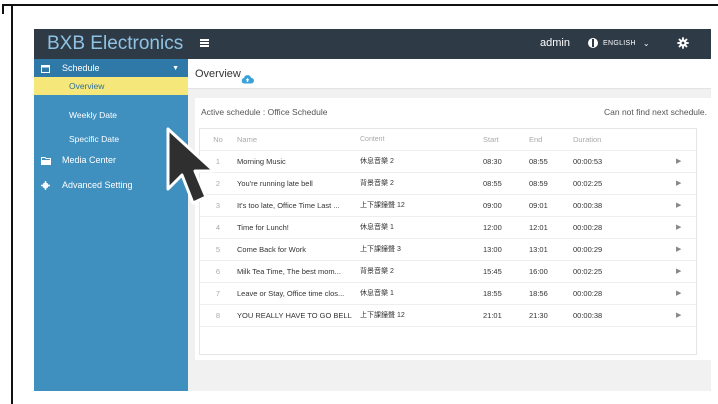  I want to click on folder-icon, so click(46, 160).